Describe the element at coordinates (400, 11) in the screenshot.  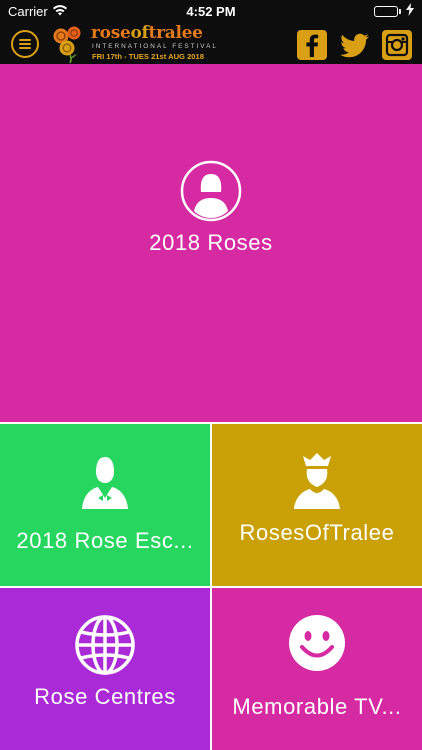
I see `battery-tip` at that location.